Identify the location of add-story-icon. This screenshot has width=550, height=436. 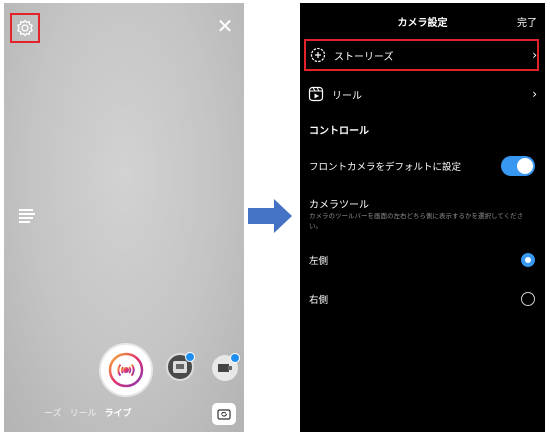
(318, 55).